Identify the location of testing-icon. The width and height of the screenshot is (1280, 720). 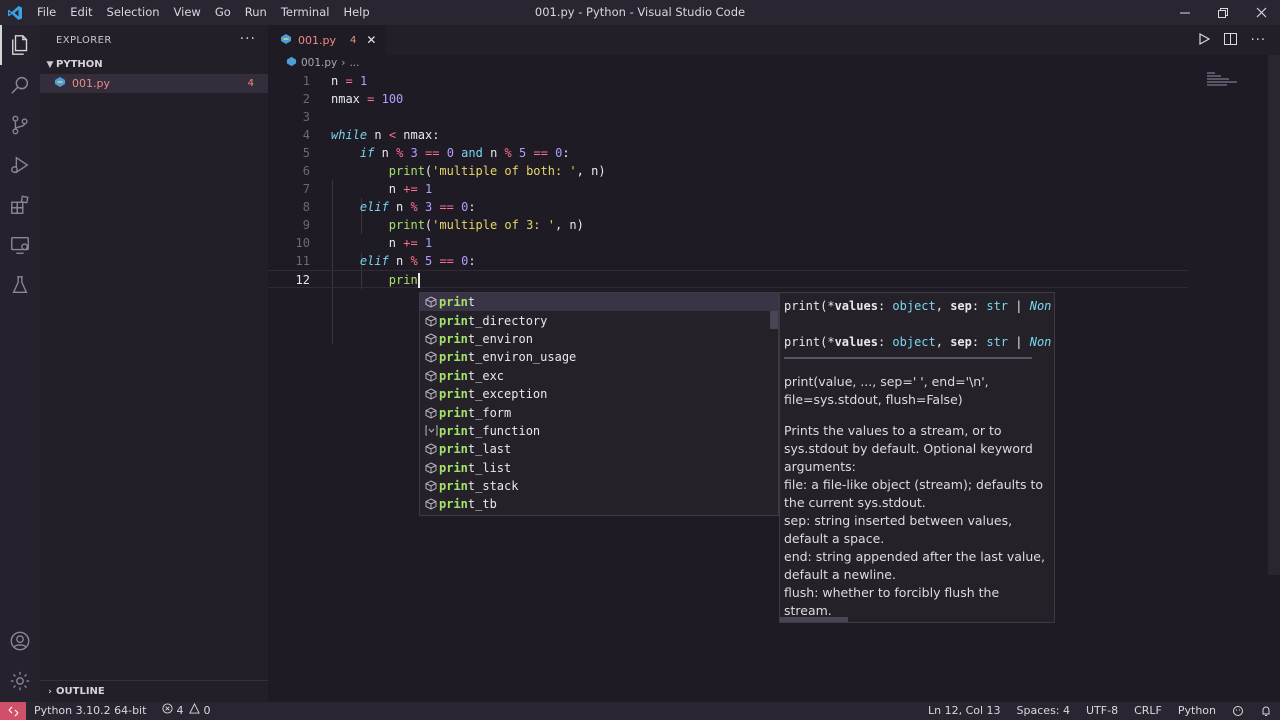
(20, 285).